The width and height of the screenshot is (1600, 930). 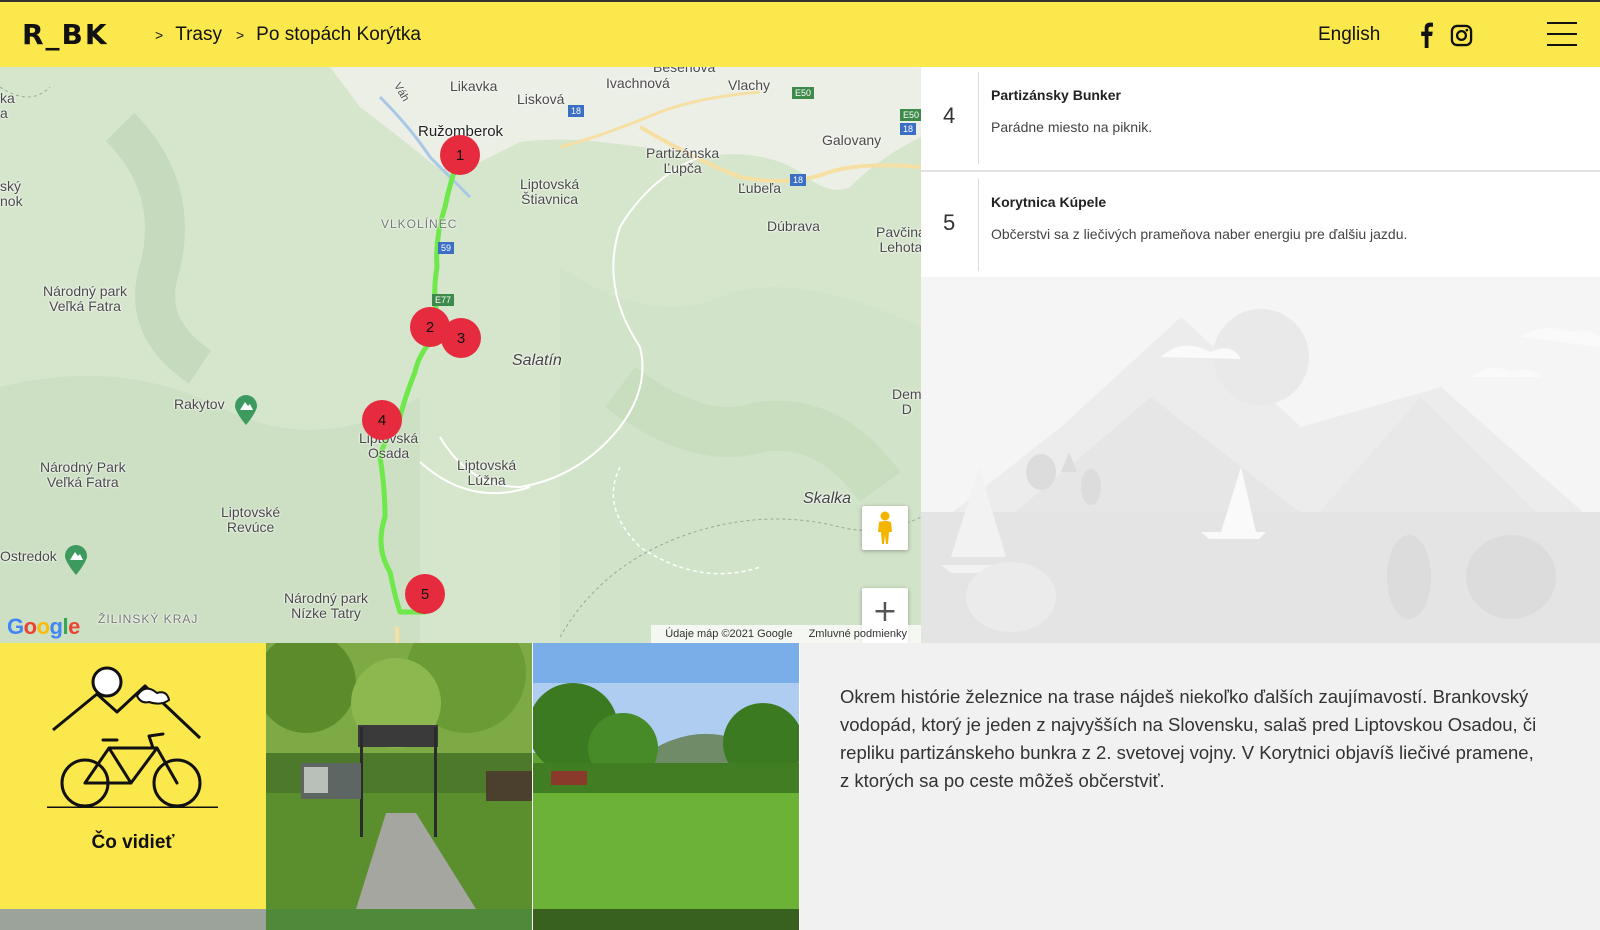 I want to click on place-liptovske-revuce: Liptovské Revúce, so click(x=251, y=519).